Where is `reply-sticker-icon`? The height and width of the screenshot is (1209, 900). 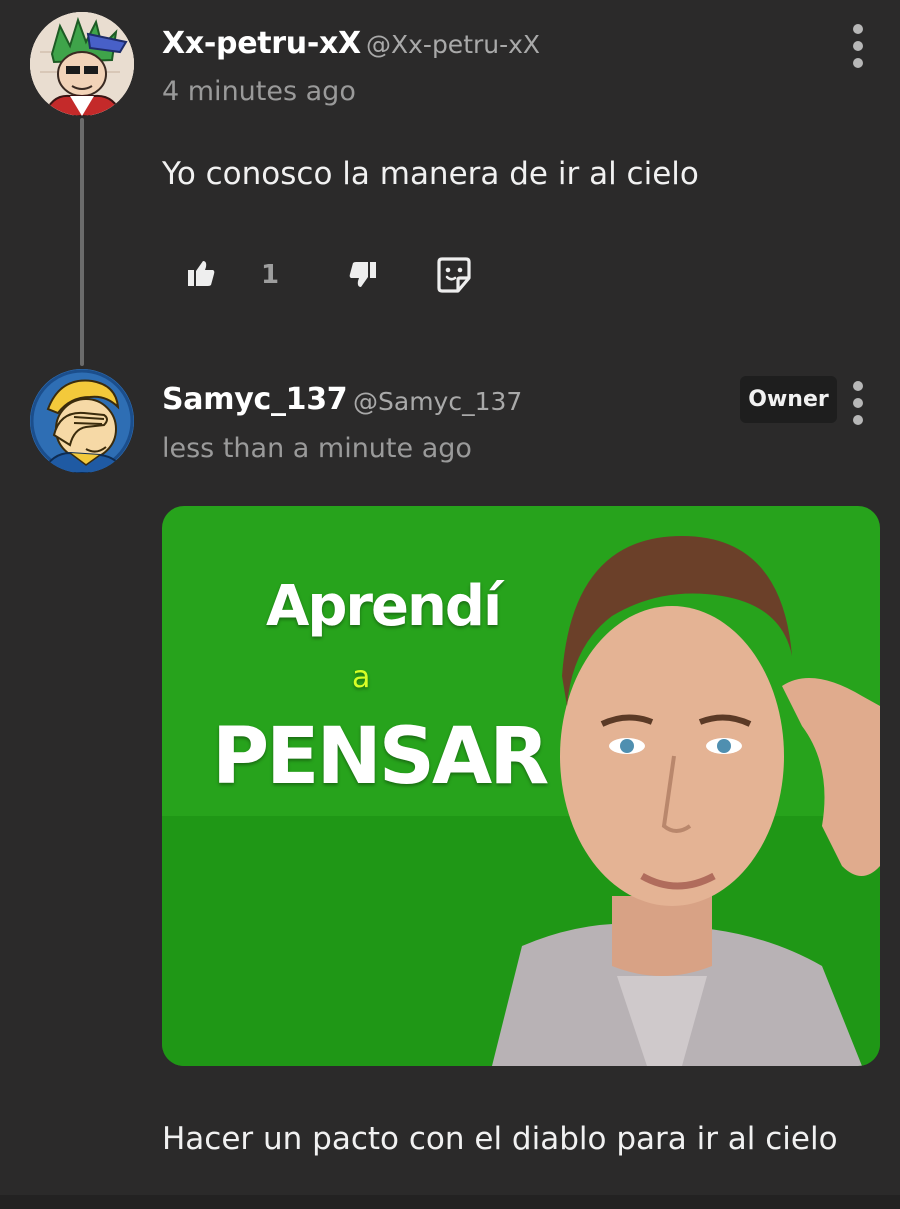 reply-sticker-icon is located at coordinates (454, 275).